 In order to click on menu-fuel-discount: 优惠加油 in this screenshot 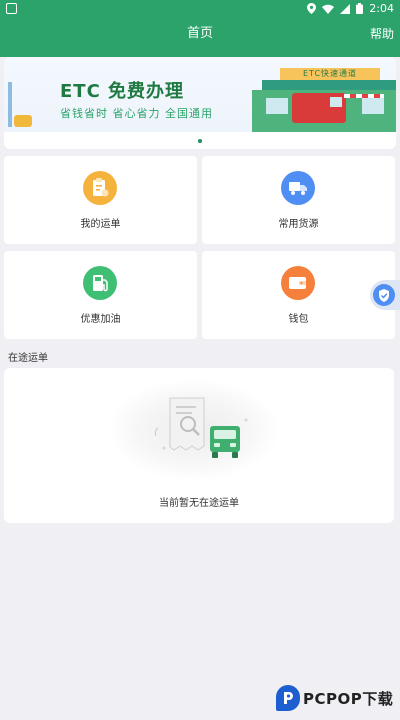, I will do `click(100, 295)`.